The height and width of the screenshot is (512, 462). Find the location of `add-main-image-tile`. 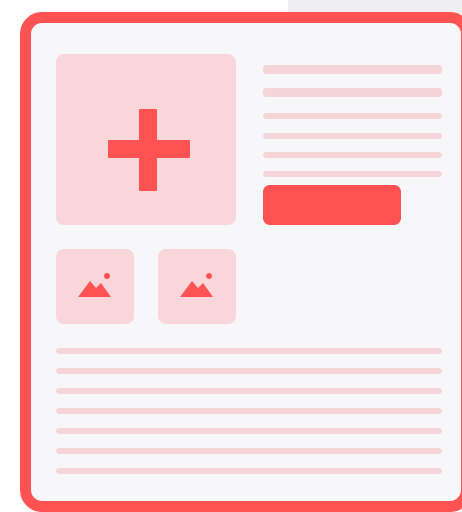

add-main-image-tile is located at coordinates (146, 139).